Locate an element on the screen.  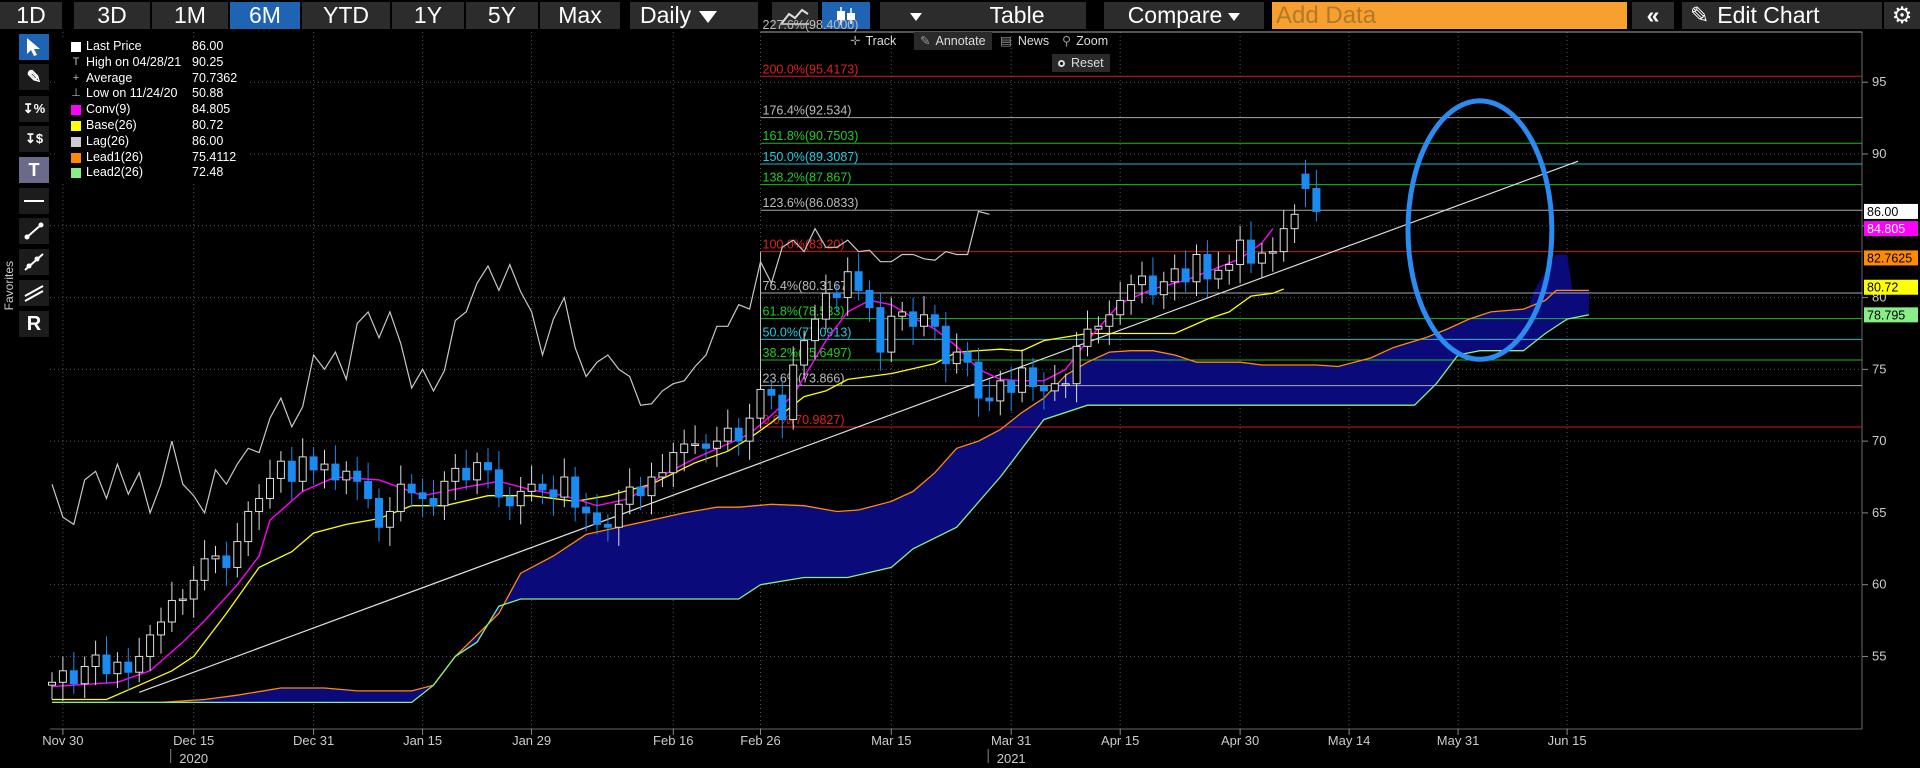
track-button: ✛ Track is located at coordinates (873, 41).